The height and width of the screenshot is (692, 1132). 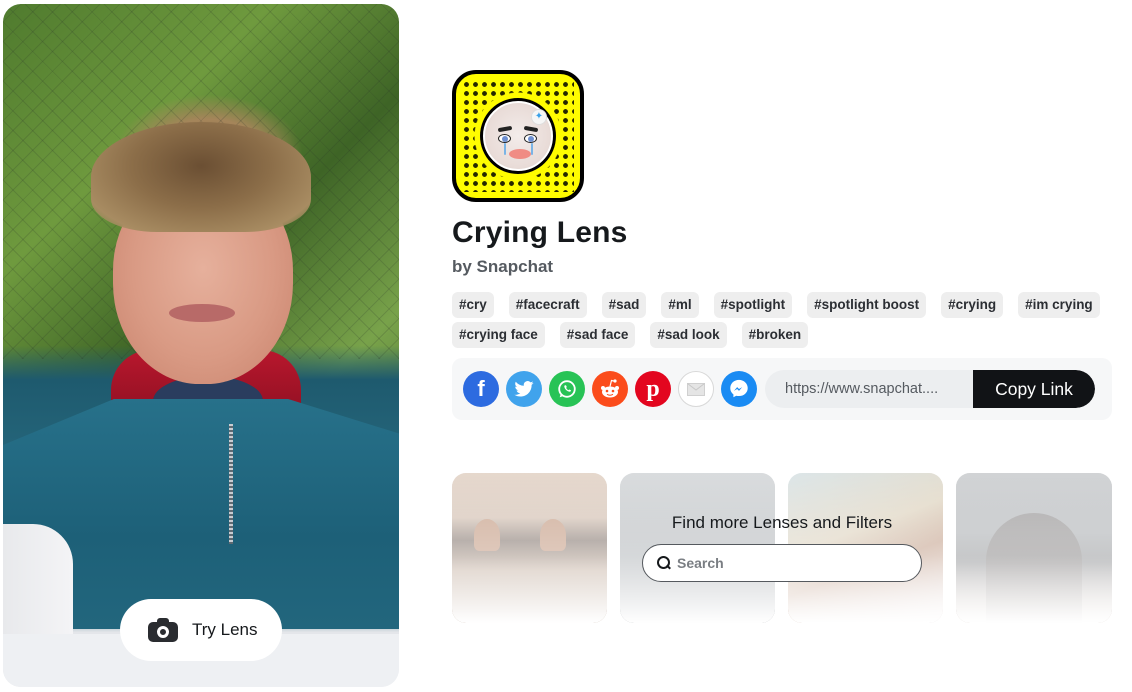 I want to click on copy-link-button: Copy Link, so click(x=1034, y=389).